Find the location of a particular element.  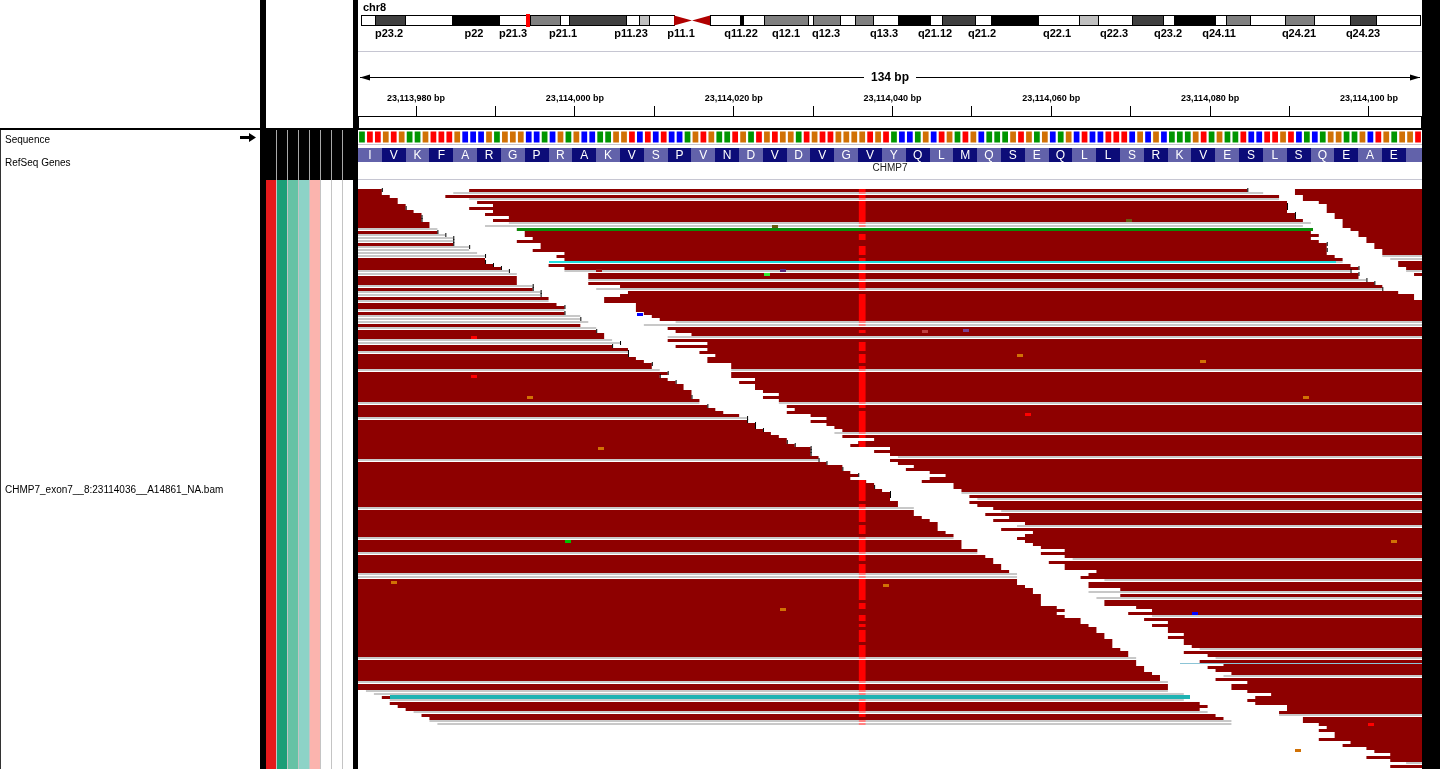

band-label: q24.11 is located at coordinates (1219, 33).